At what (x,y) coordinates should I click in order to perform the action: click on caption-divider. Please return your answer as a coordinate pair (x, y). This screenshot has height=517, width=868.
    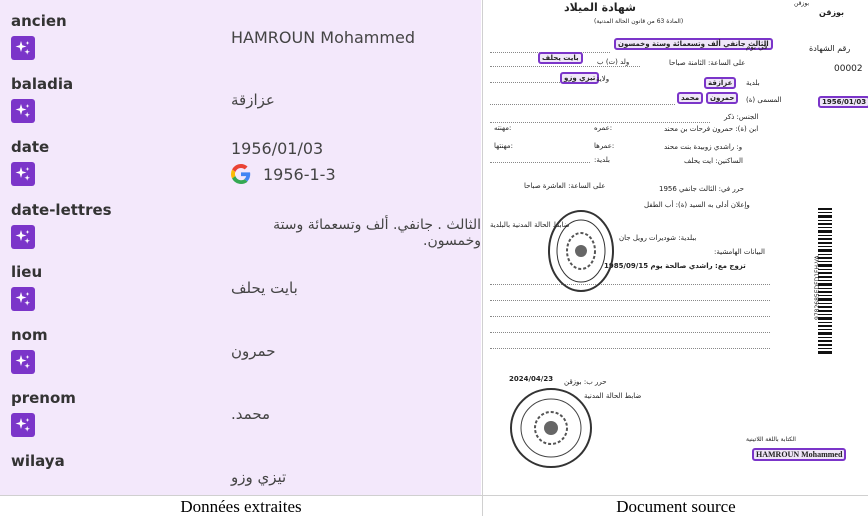
    Looking at the image, I should click on (434, 495).